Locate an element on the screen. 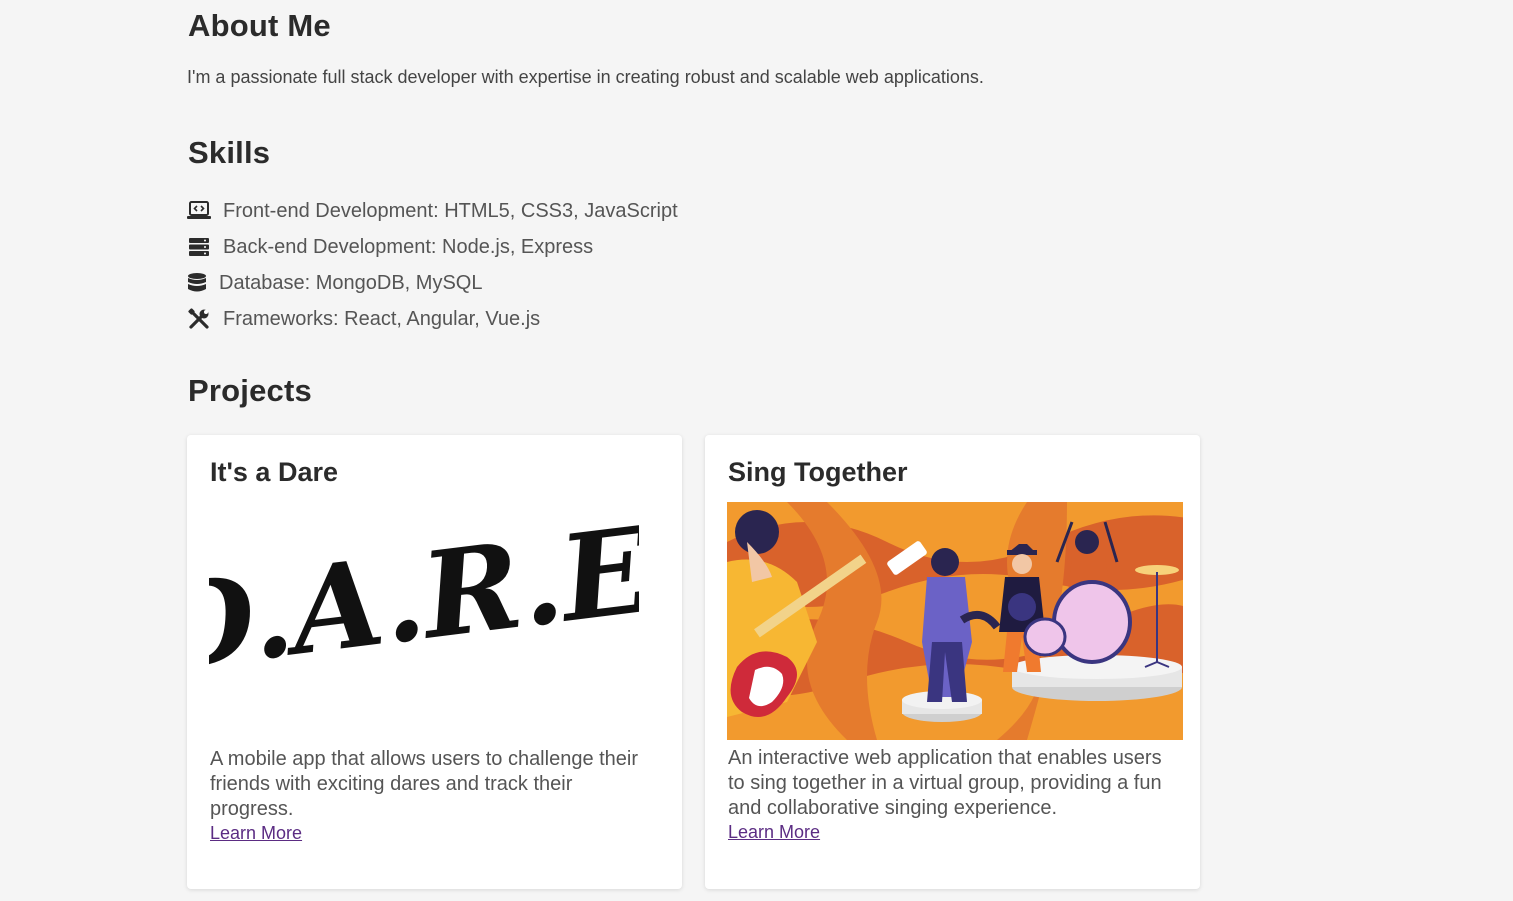 The width and height of the screenshot is (1513, 901). server-icon is located at coordinates (199, 247).